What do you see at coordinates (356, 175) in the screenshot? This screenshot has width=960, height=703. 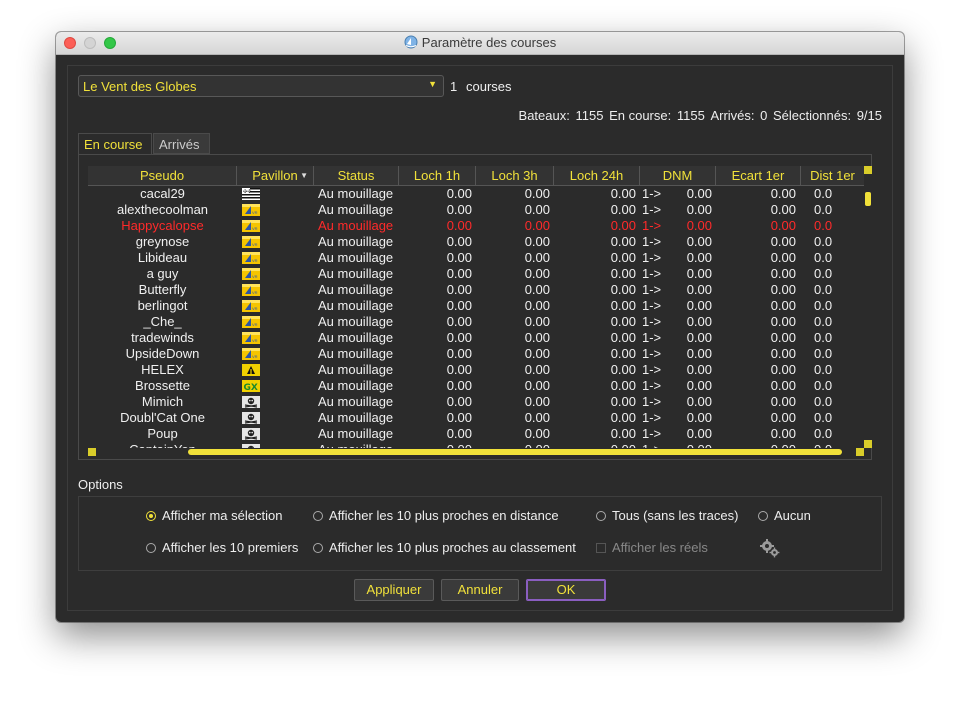 I see `column-header-status: Status` at bounding box center [356, 175].